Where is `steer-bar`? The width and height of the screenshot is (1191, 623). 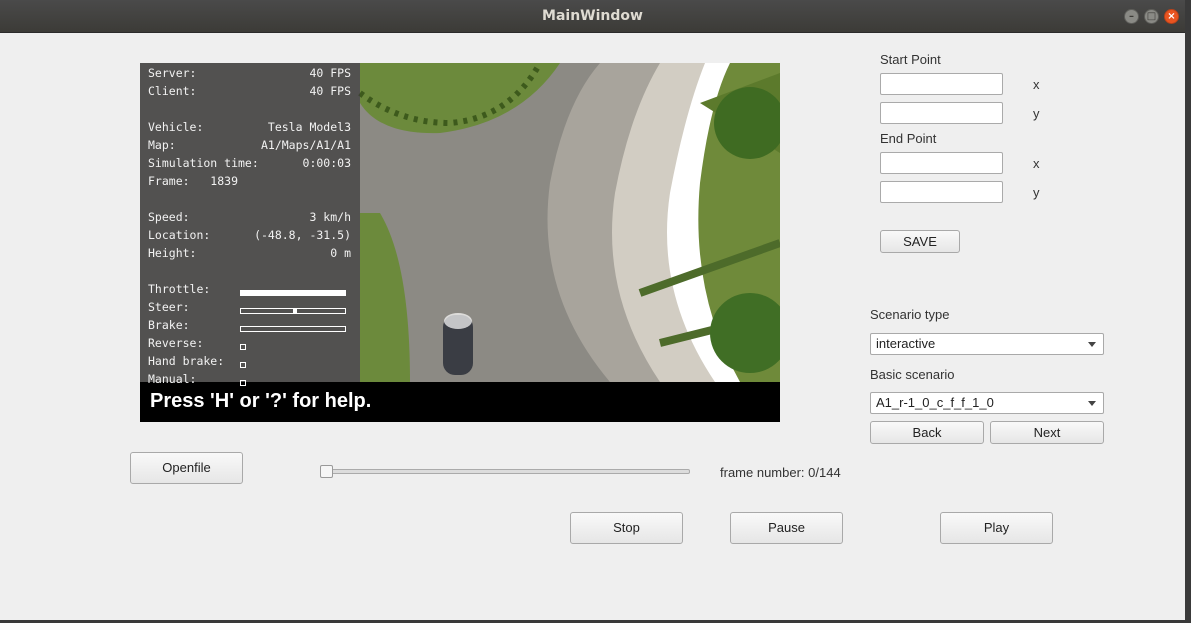
steer-bar is located at coordinates (293, 311).